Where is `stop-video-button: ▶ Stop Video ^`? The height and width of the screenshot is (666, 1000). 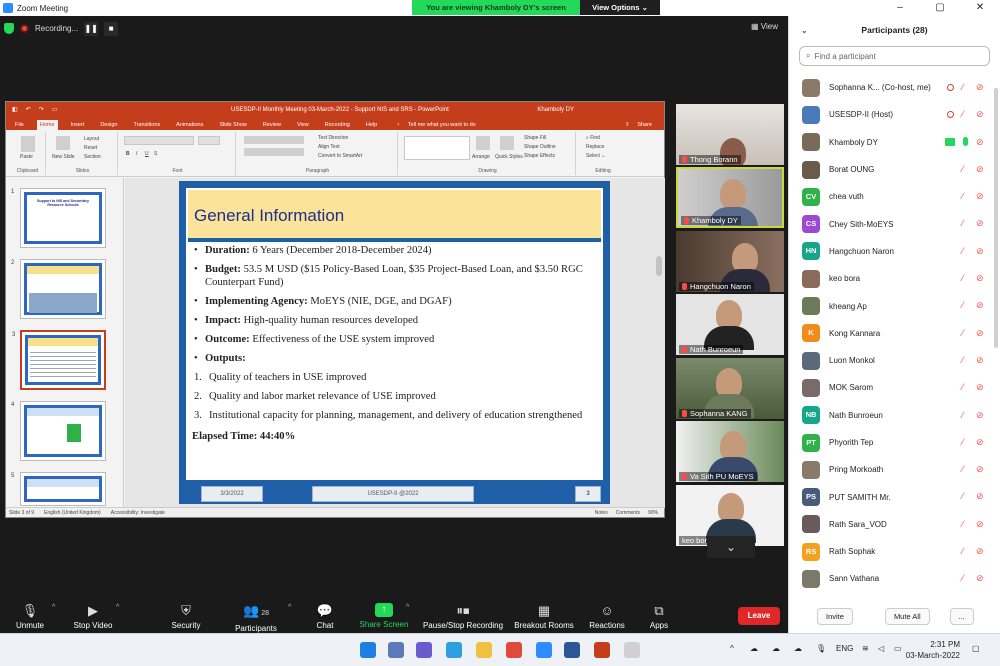
stop-video-button: ▶ Stop Video ^ is located at coordinates (94, 616).